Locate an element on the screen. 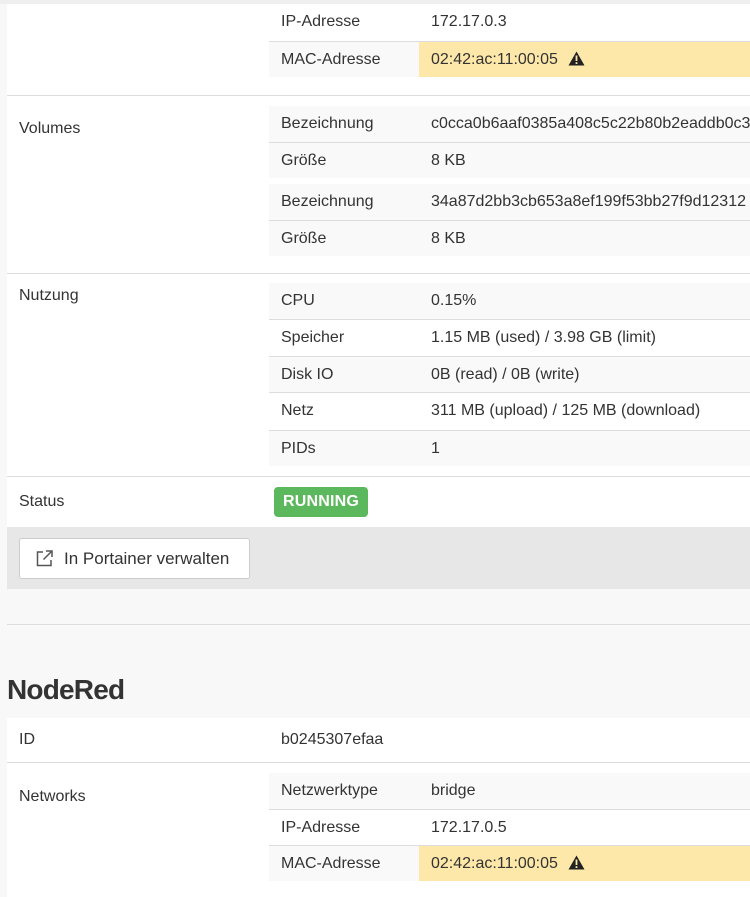 Image resolution: width=750 pixels, height=897 pixels. kv-ip-address: IP-Adresse 172.17.0.5 is located at coordinates (509, 827).